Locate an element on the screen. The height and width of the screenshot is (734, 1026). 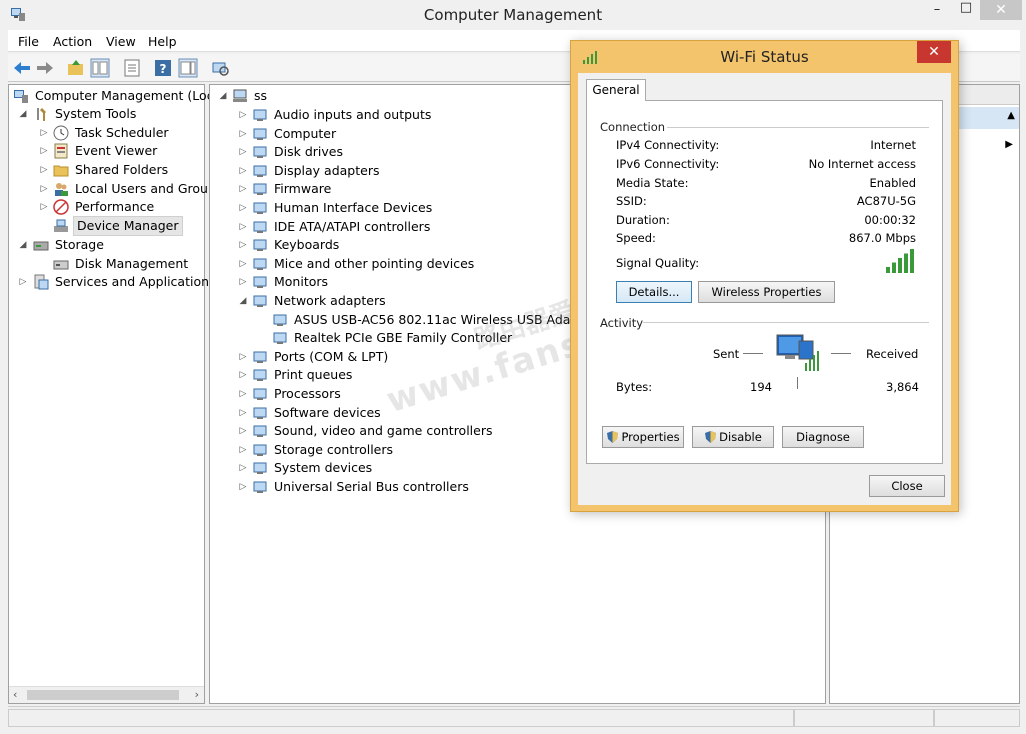
received-label: Received is located at coordinates (892, 354).